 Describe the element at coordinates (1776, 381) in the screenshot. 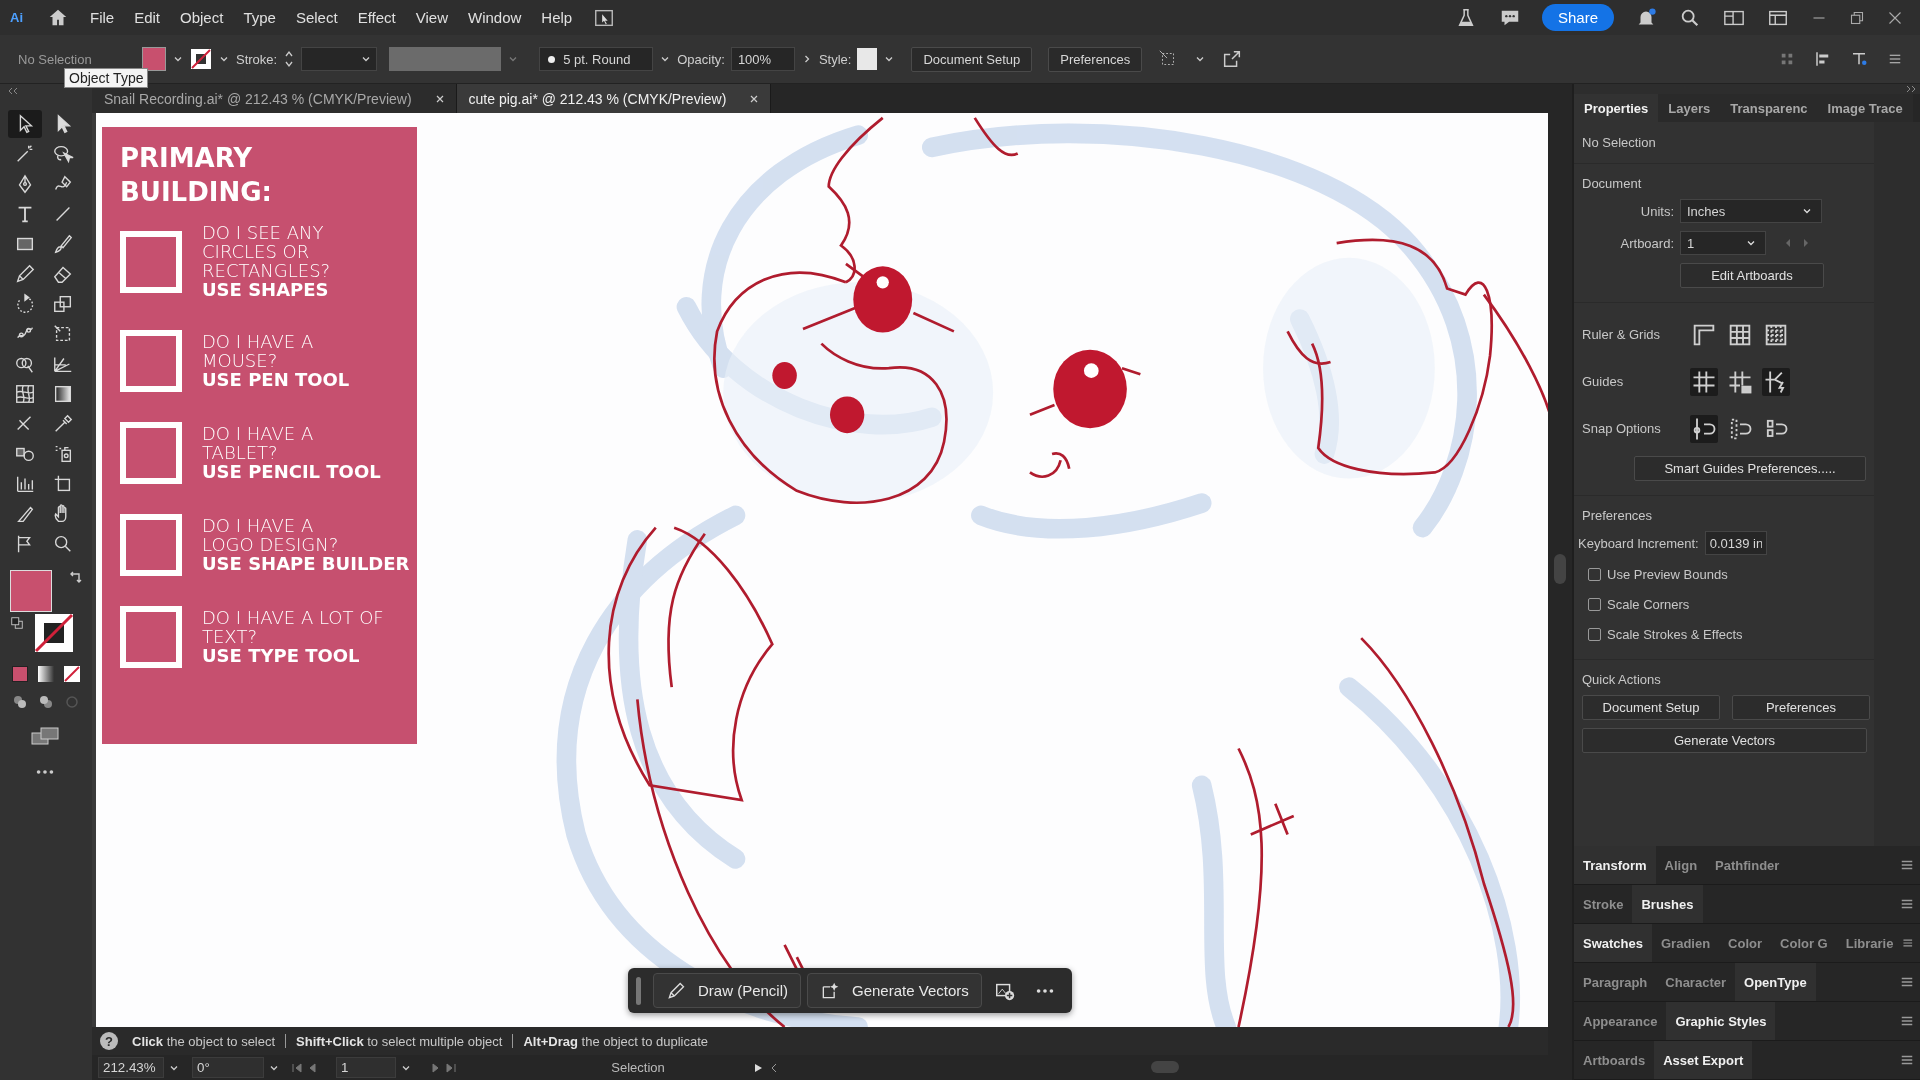

I see `smart-guides-icon` at that location.